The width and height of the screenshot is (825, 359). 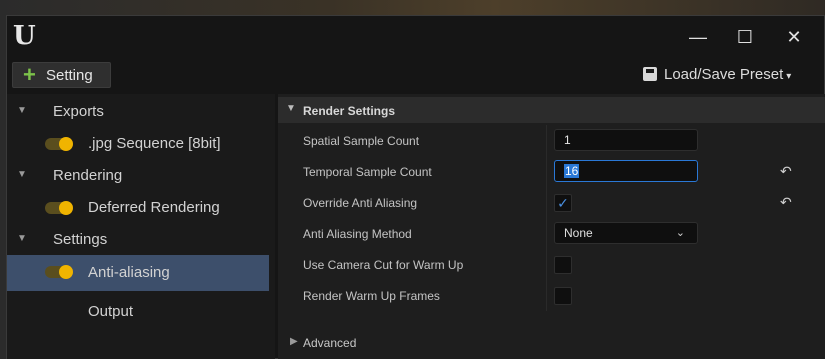 I want to click on tree-item-jpg-sequence: .jpg Sequence [8bit], so click(x=138, y=144).